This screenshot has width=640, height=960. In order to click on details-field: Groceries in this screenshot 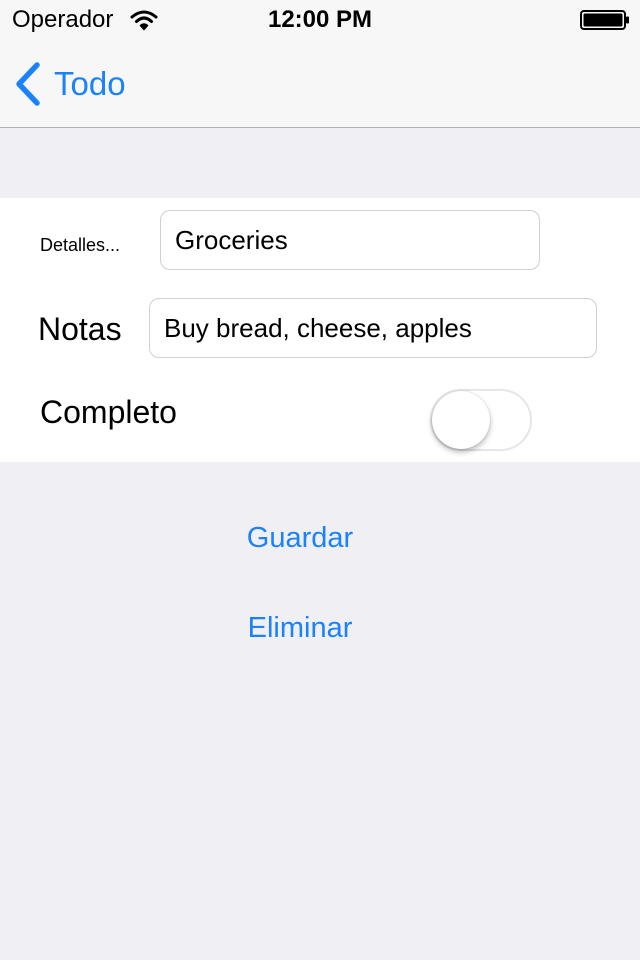, I will do `click(350, 240)`.